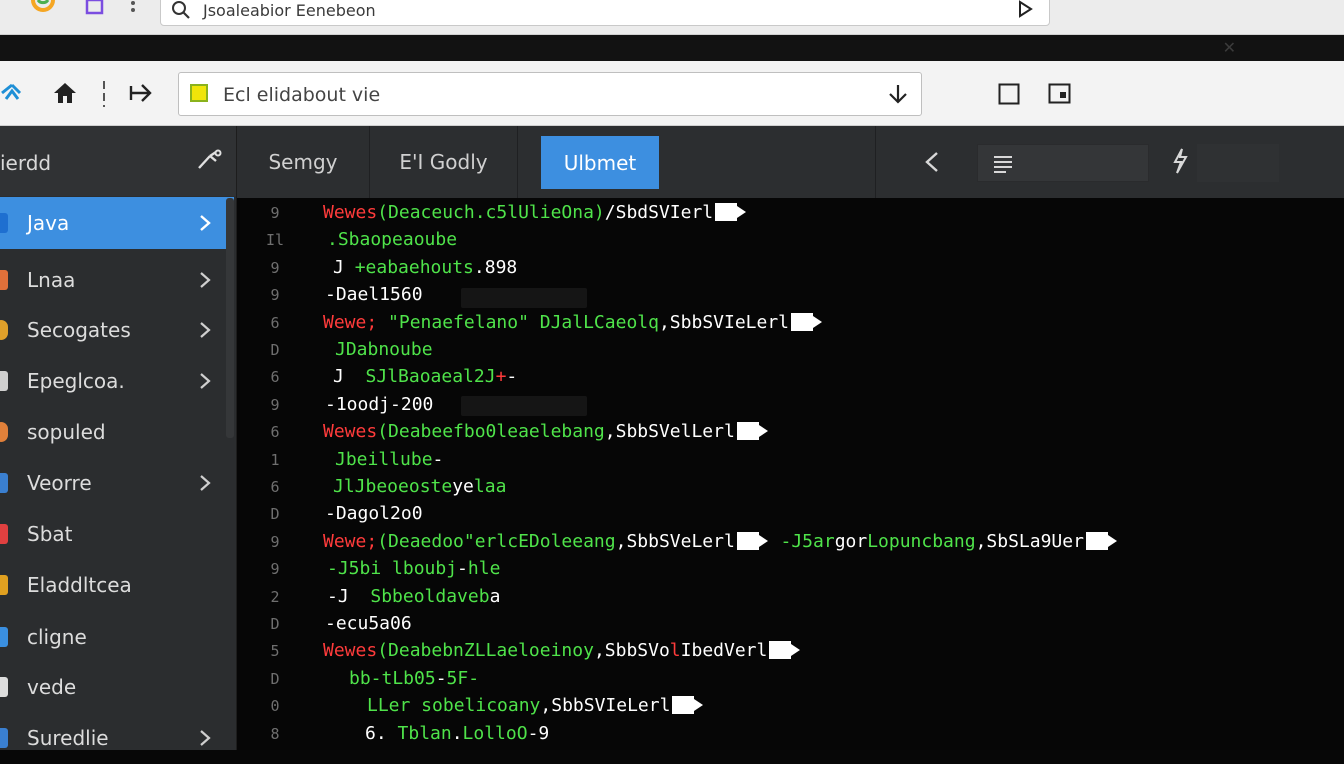 The image size is (1344, 764). What do you see at coordinates (1238, 163) in the screenshot?
I see `toolbar-field` at bounding box center [1238, 163].